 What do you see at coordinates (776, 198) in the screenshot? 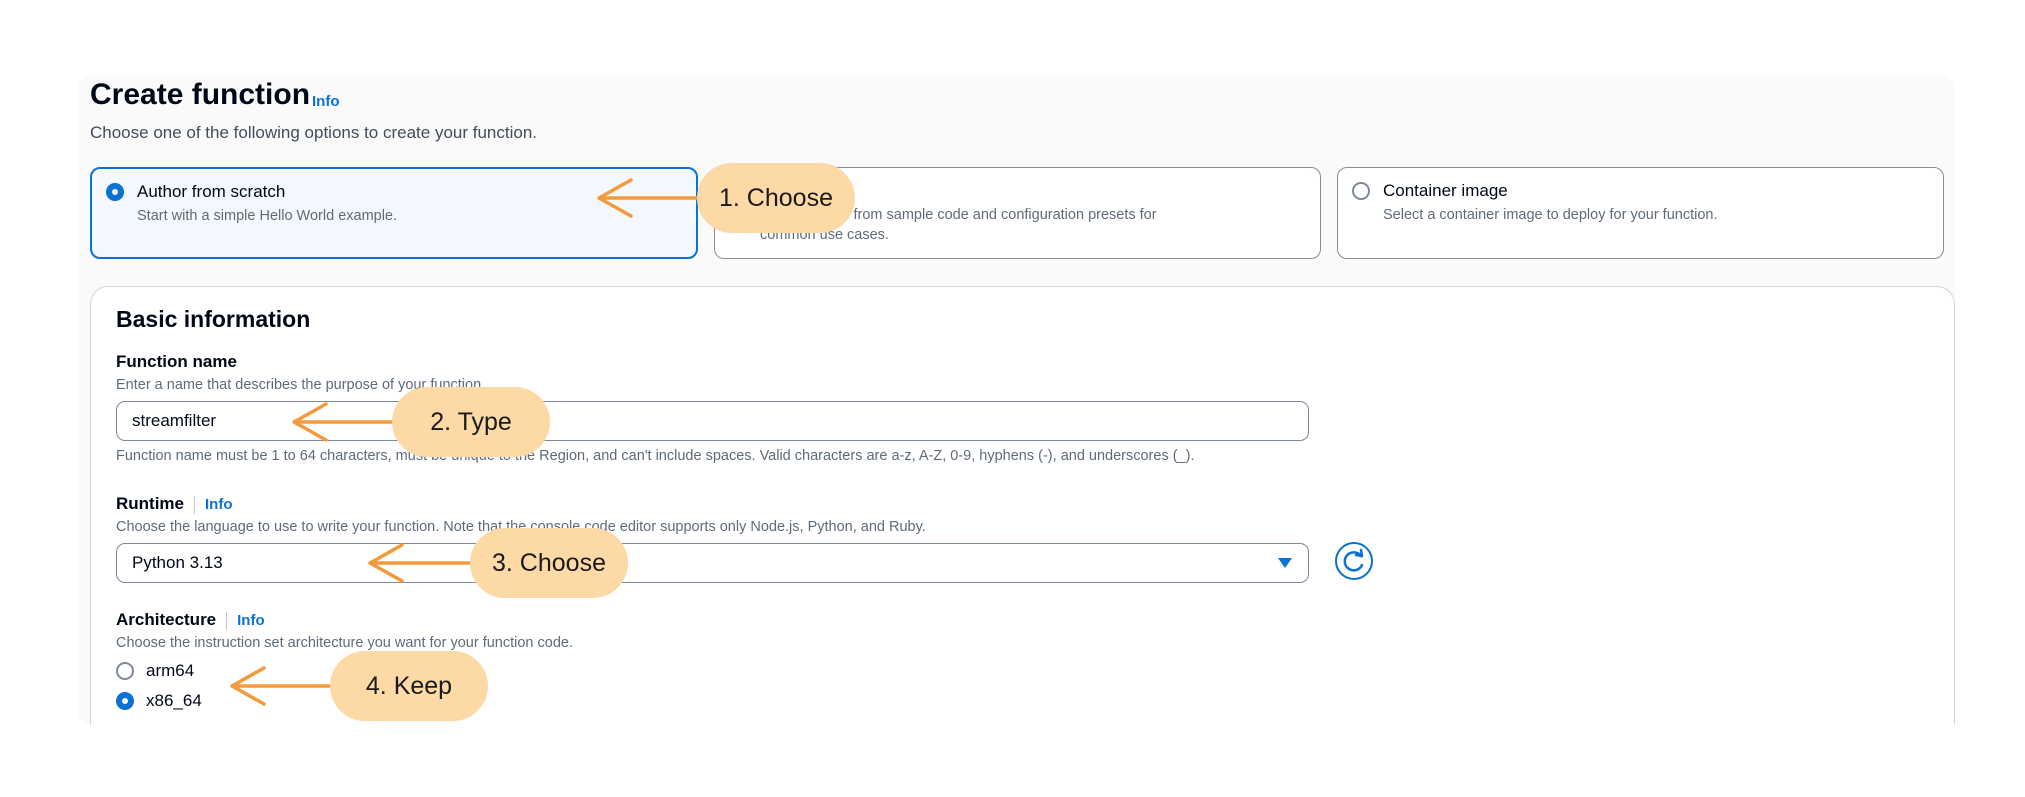
I see `callout-step-1: 1. Choose` at bounding box center [776, 198].